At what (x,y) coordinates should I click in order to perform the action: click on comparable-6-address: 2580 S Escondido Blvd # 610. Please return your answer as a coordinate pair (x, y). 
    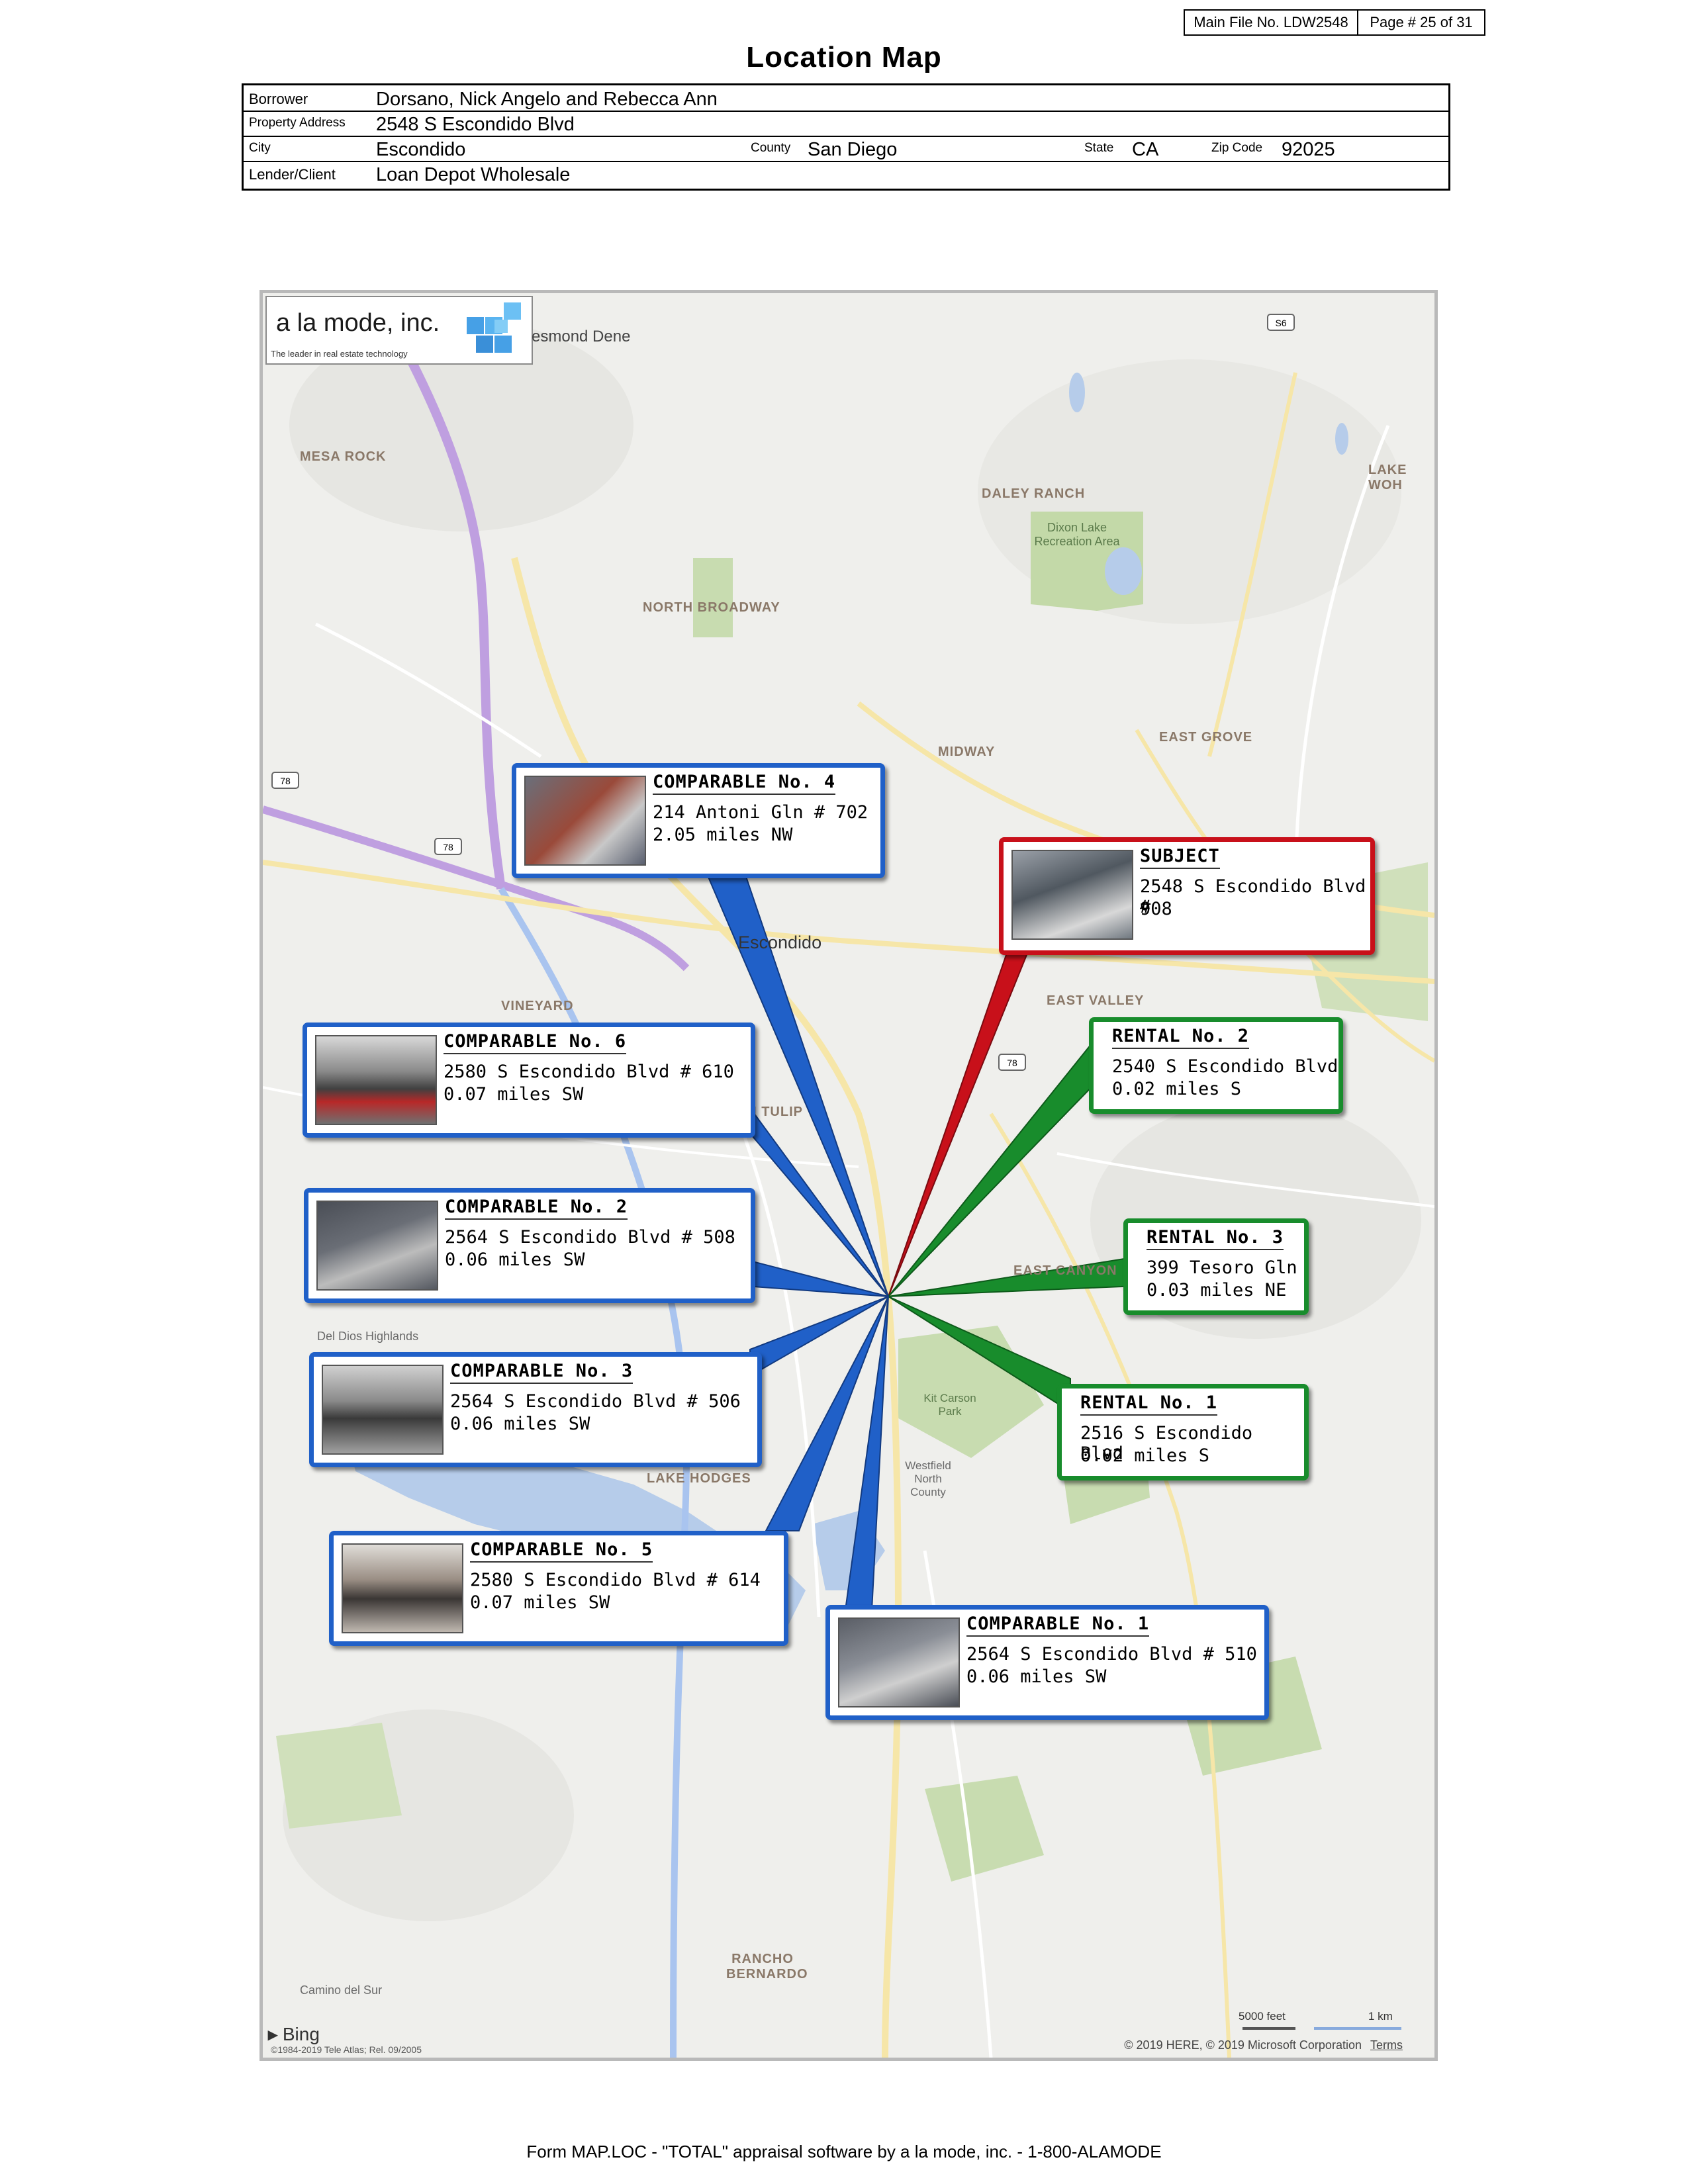
    Looking at the image, I should click on (589, 1072).